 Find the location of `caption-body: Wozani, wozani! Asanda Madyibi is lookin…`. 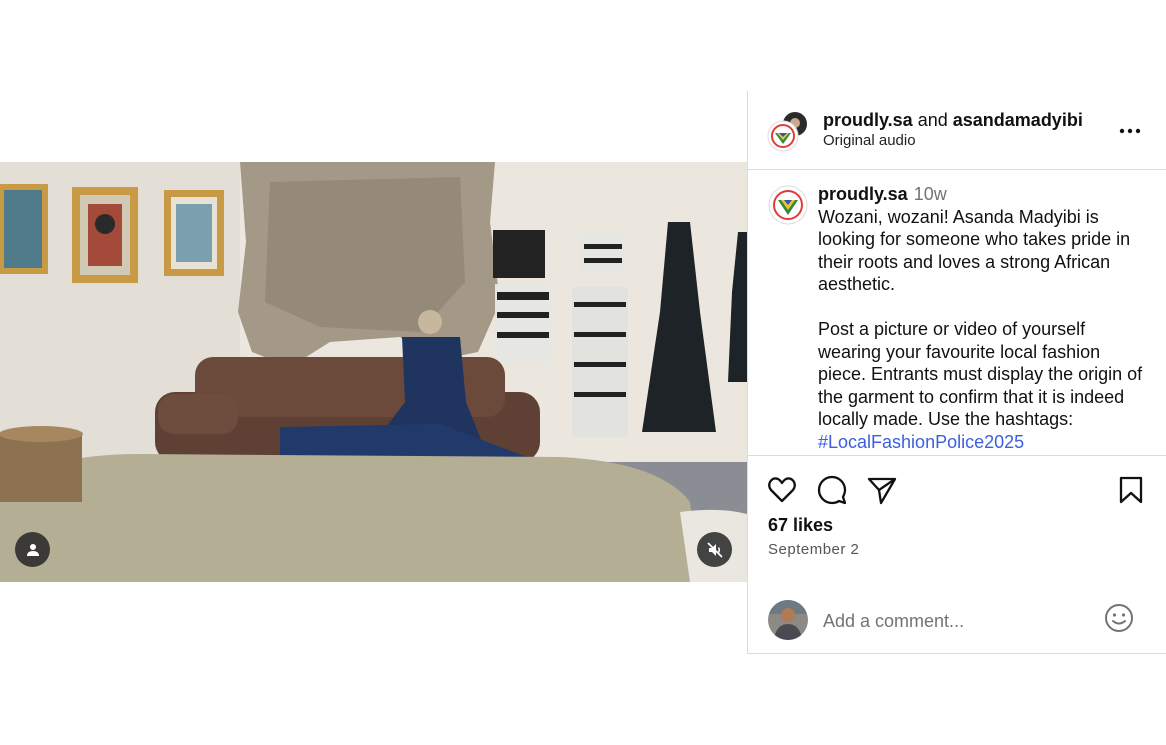

caption-body: Wozani, wozani! Asanda Madyibi is lookin… is located at coordinates (980, 318).